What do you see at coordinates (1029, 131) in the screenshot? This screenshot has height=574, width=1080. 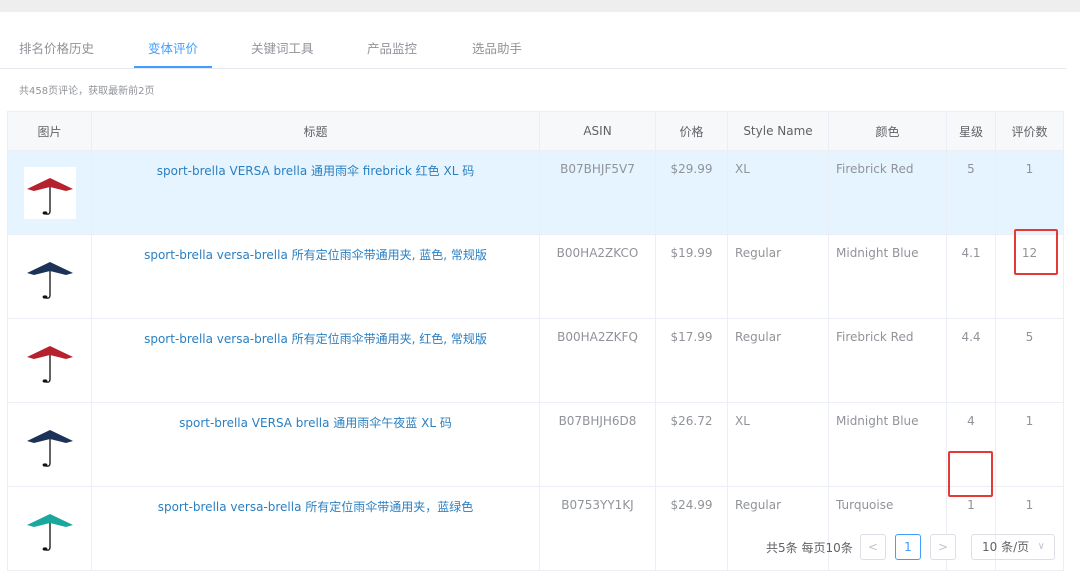 I see `header-review-count: 评价数` at bounding box center [1029, 131].